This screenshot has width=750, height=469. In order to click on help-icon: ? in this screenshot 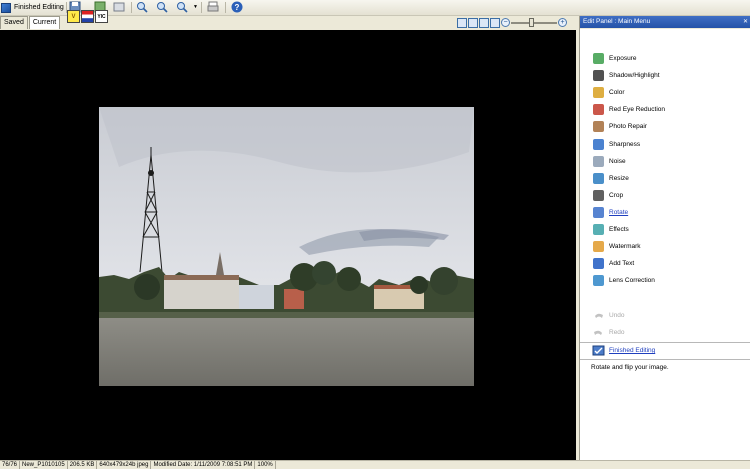, I will do `click(237, 7)`.